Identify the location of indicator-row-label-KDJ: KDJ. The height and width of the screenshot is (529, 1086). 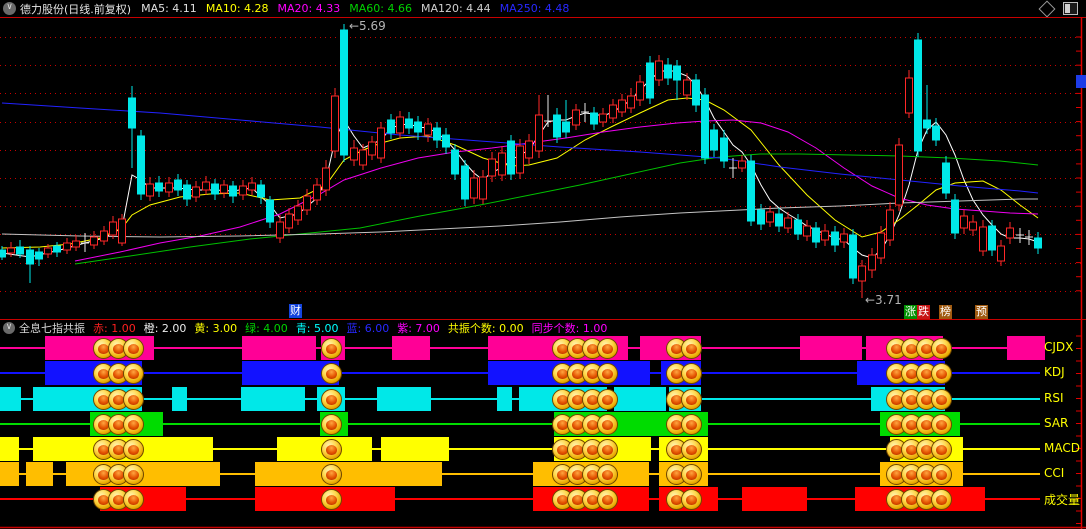
(1054, 372).